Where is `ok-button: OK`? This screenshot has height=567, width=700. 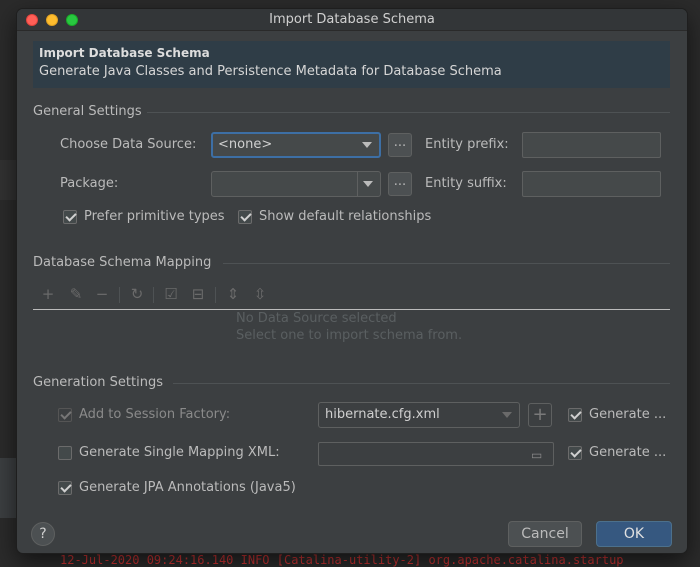
ok-button: OK is located at coordinates (634, 534).